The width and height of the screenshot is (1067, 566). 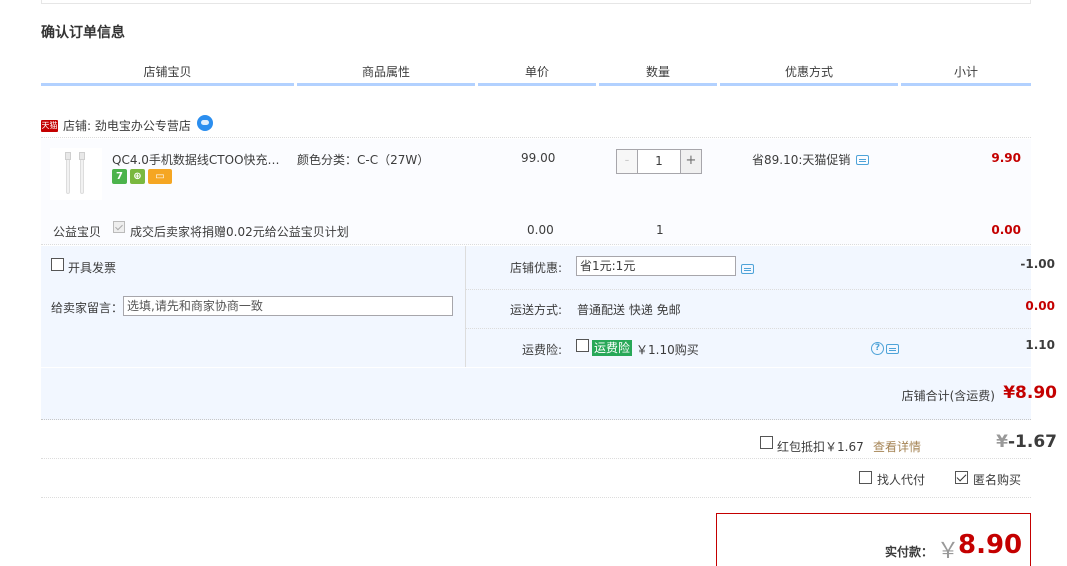 I want to click on quantity-minus-button: -, so click(x=627, y=161).